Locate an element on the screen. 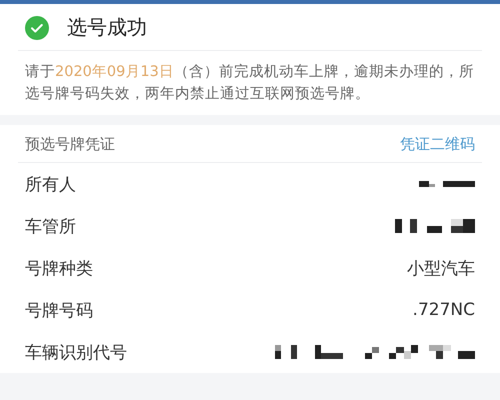 The height and width of the screenshot is (400, 500). section-title: 预选号牌凭证 is located at coordinates (70, 144).